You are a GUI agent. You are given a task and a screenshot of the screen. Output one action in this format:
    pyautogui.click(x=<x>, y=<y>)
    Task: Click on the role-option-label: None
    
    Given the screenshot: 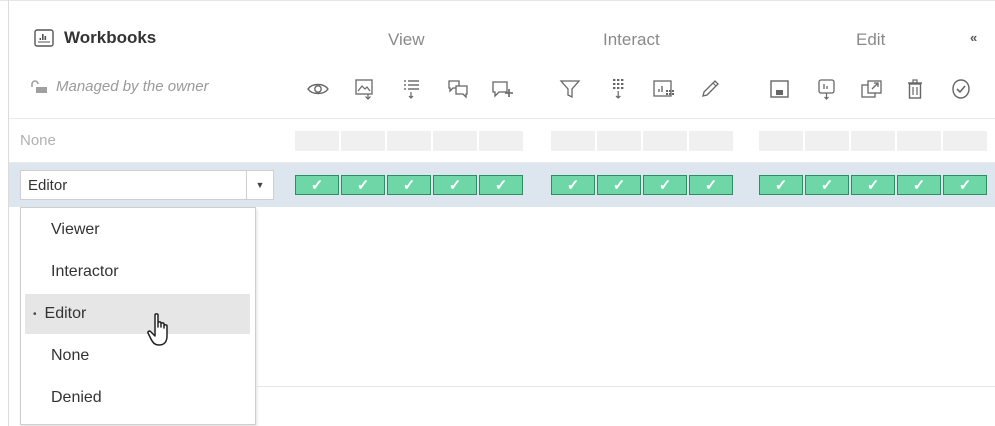 What is the action you would take?
    pyautogui.click(x=70, y=355)
    